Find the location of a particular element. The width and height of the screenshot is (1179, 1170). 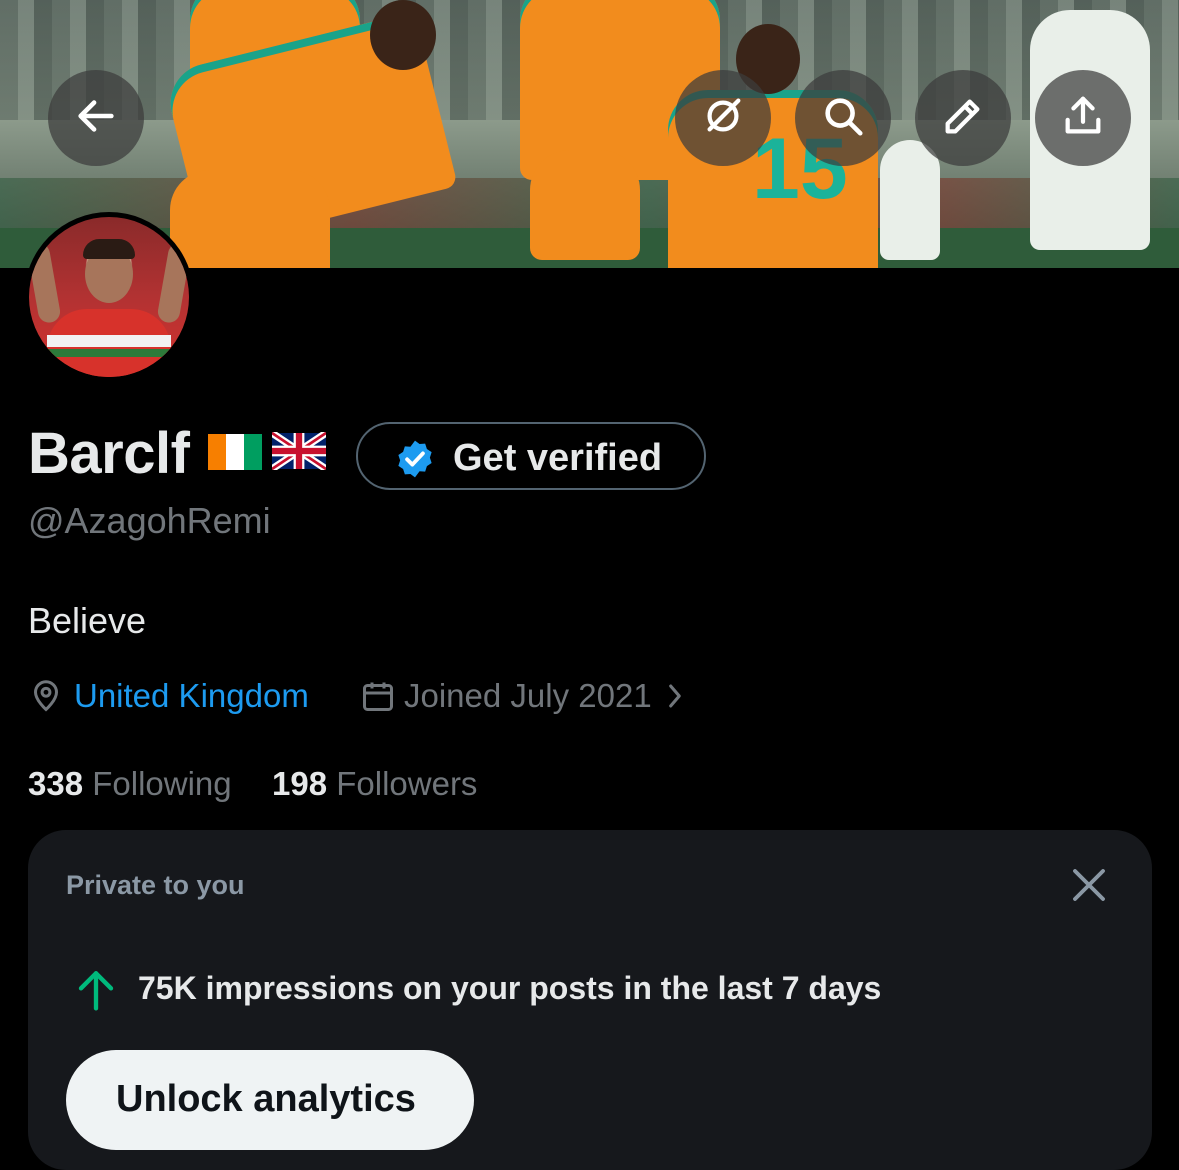

display-name: Barclf is located at coordinates (109, 453).